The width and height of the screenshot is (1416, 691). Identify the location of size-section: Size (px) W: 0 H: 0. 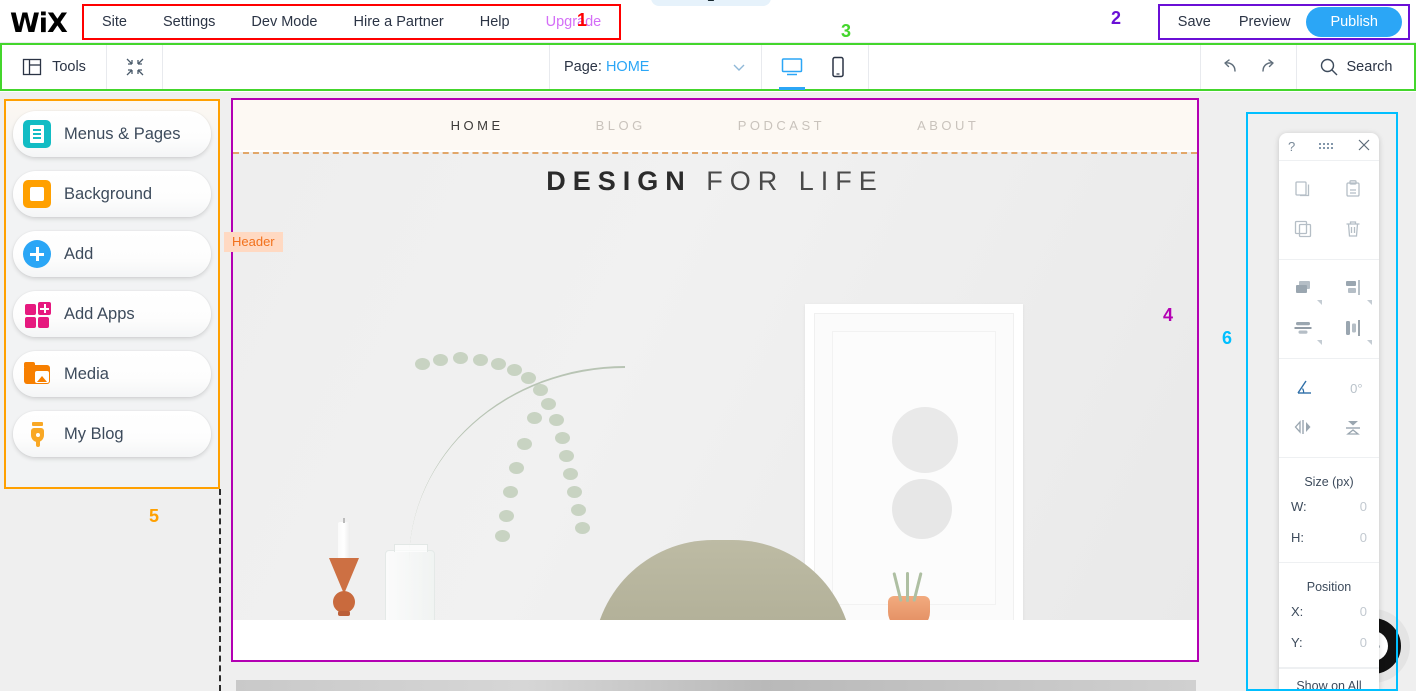
(1329, 510).